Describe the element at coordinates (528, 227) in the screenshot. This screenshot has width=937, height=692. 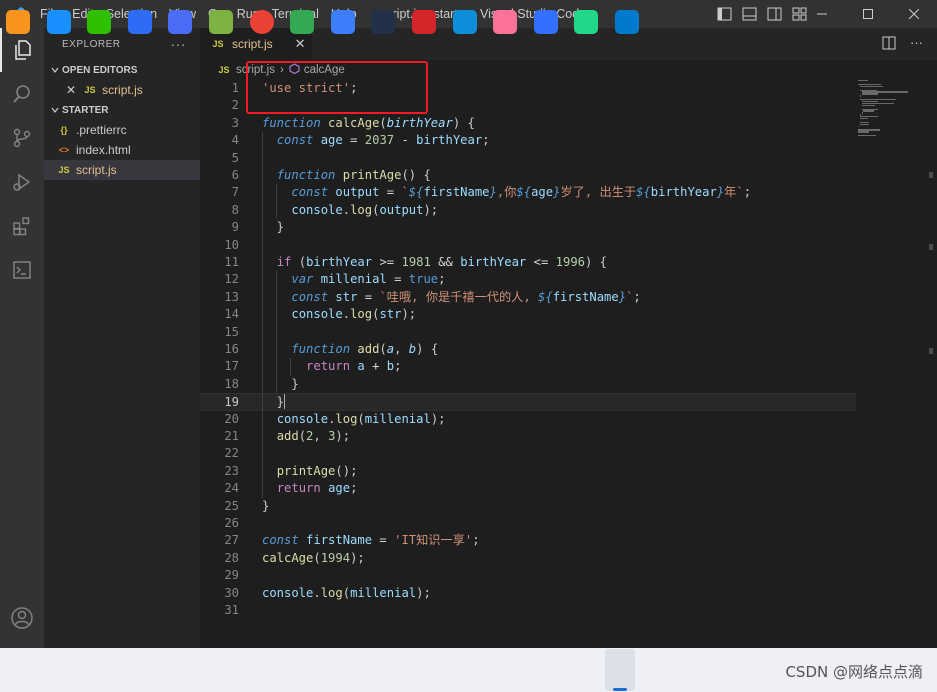
I see `code-line: 9 }` at that location.